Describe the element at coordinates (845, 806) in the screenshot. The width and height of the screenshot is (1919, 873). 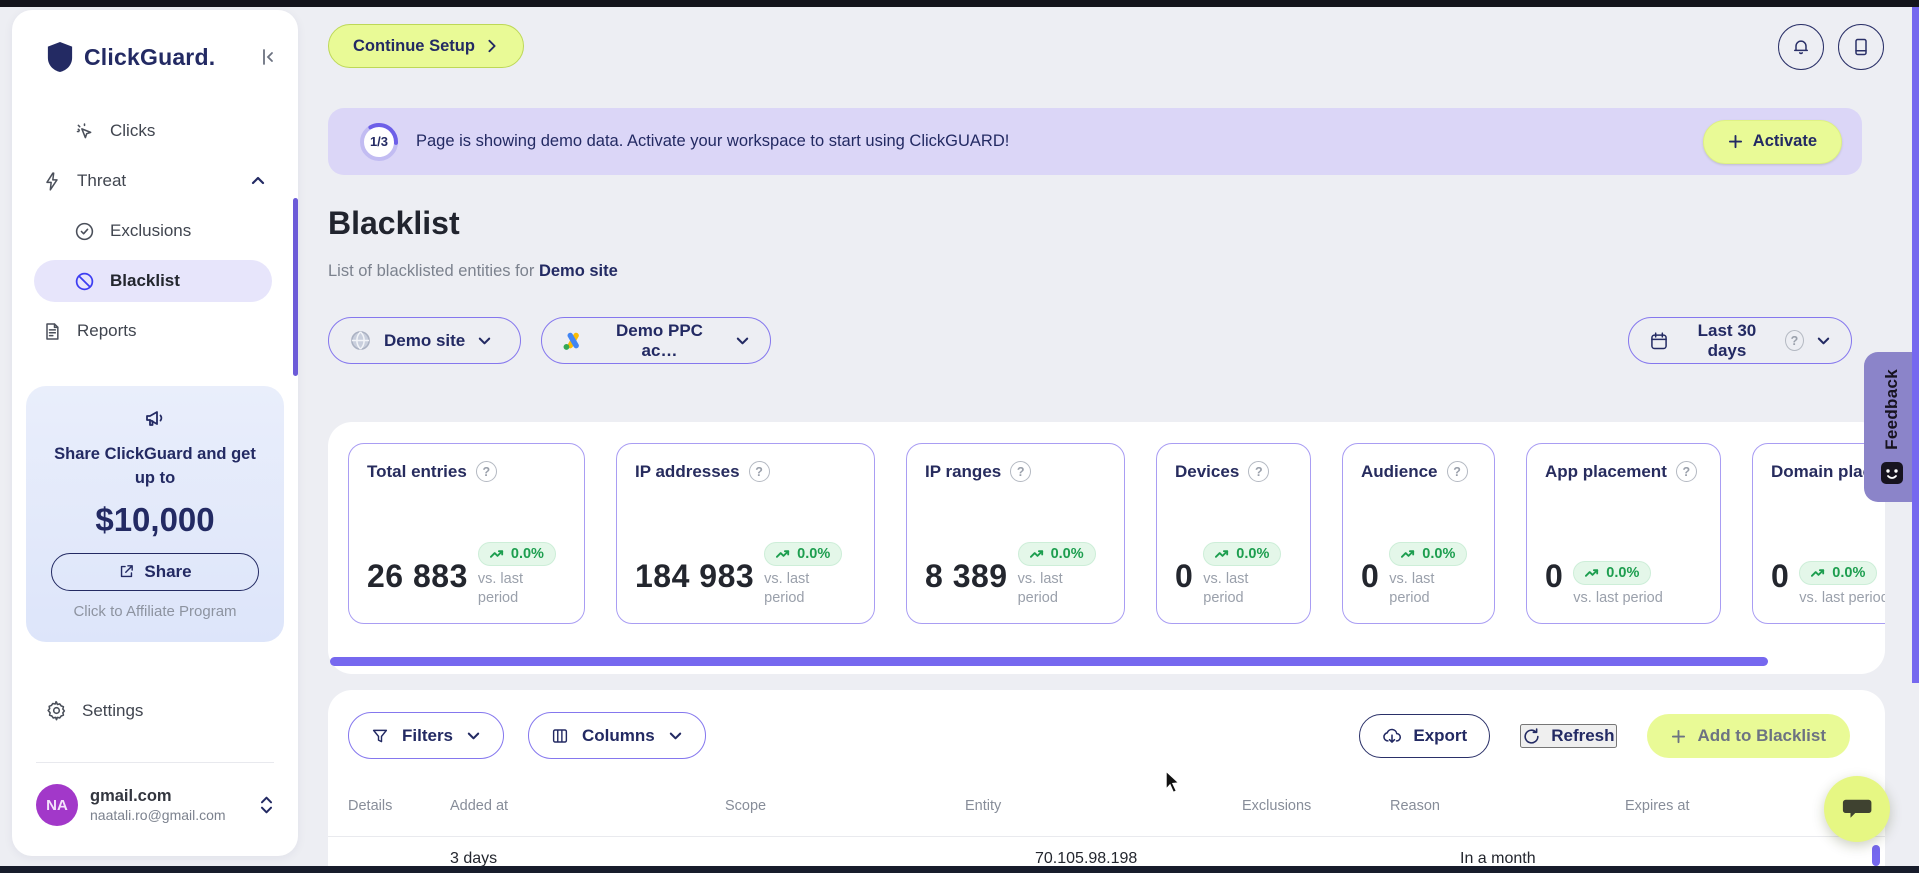
I see `column-header-scope: Scope` at that location.